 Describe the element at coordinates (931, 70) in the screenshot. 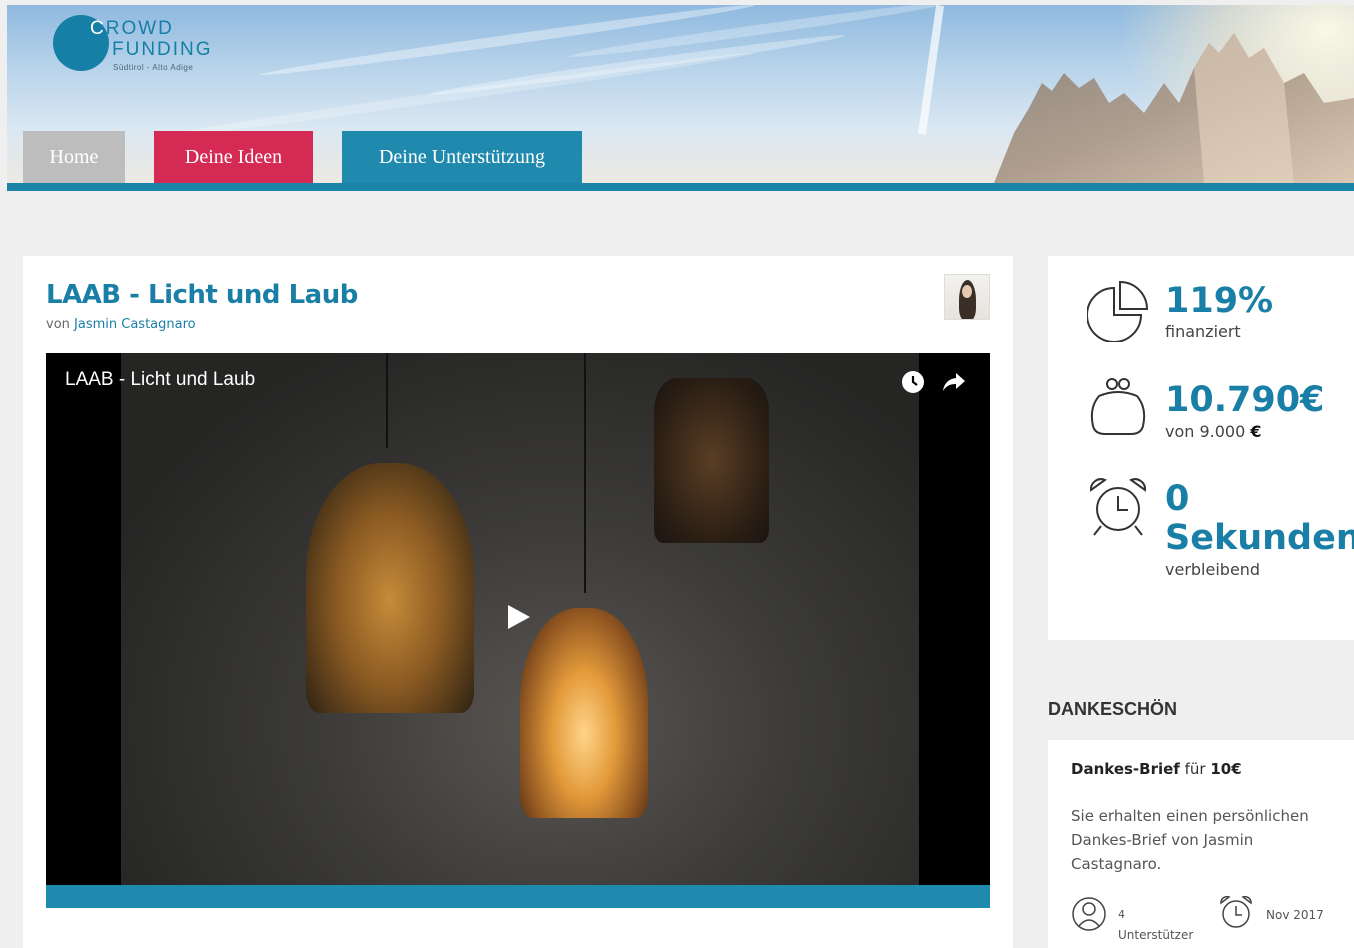

I see `contrail` at that location.